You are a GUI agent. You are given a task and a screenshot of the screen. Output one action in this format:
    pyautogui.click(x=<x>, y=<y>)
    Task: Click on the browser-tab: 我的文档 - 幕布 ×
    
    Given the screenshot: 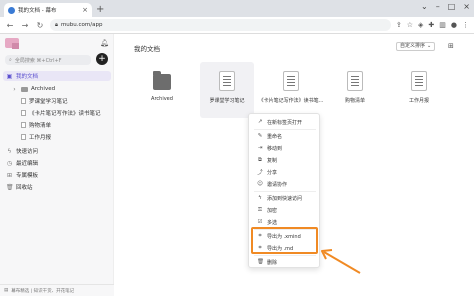 What is the action you would take?
    pyautogui.click(x=48, y=10)
    